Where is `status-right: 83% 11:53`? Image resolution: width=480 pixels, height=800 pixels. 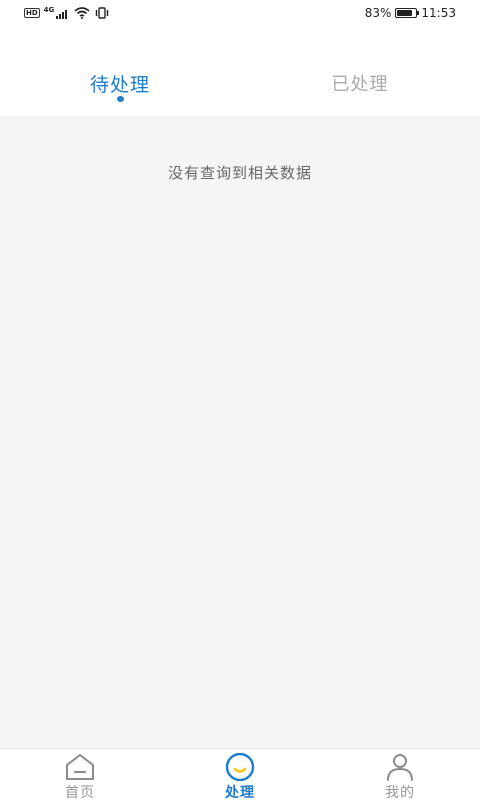 status-right: 83% 11:53 is located at coordinates (410, 13).